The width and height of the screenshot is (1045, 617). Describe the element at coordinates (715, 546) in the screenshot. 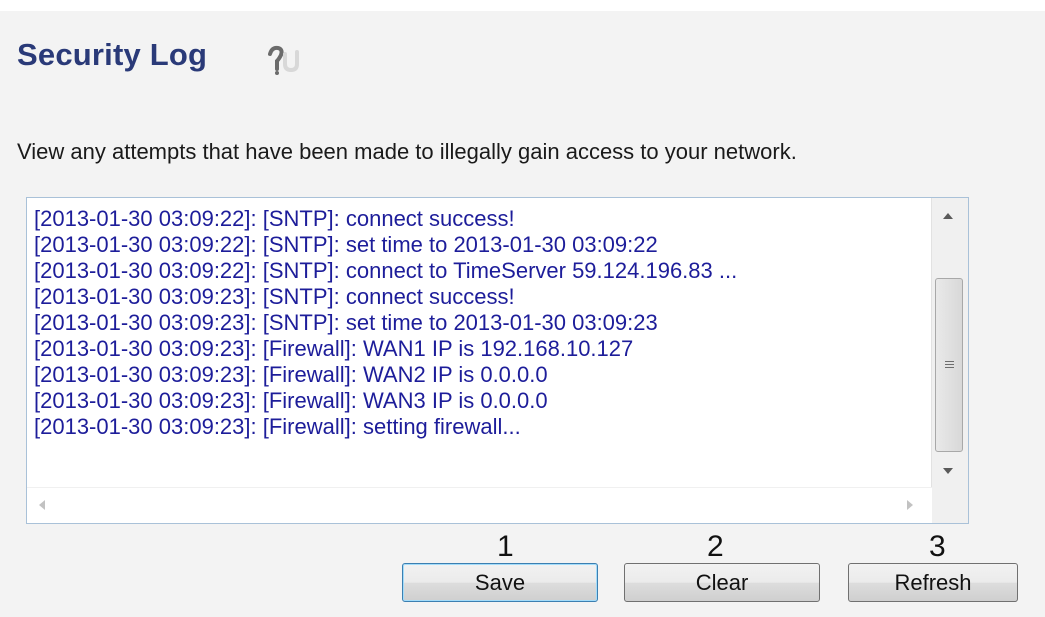

I see `annotation-marker-2: 2` at that location.